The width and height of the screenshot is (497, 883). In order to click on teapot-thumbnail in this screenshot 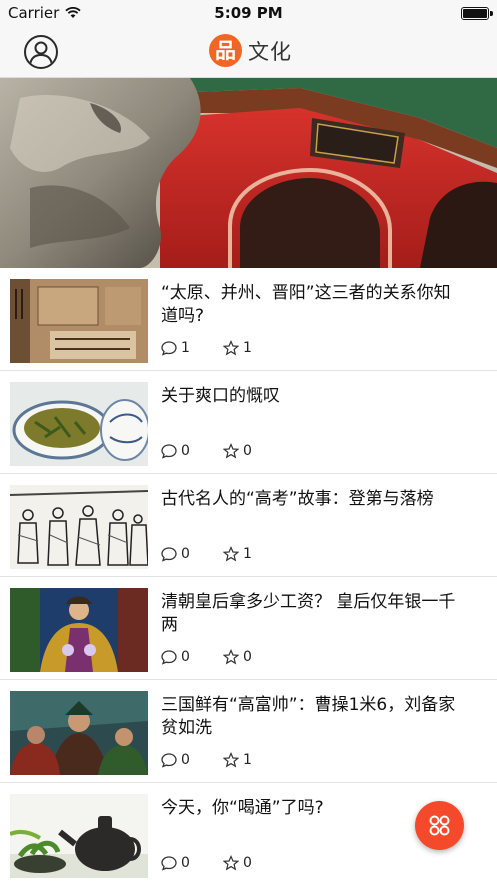, I will do `click(79, 836)`.